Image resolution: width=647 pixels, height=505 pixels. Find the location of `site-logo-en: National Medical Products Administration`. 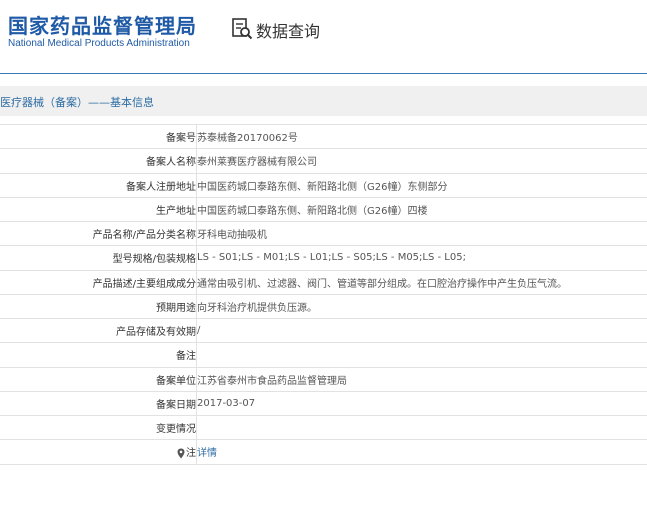

site-logo-en: National Medical Products Administration is located at coordinates (99, 43).